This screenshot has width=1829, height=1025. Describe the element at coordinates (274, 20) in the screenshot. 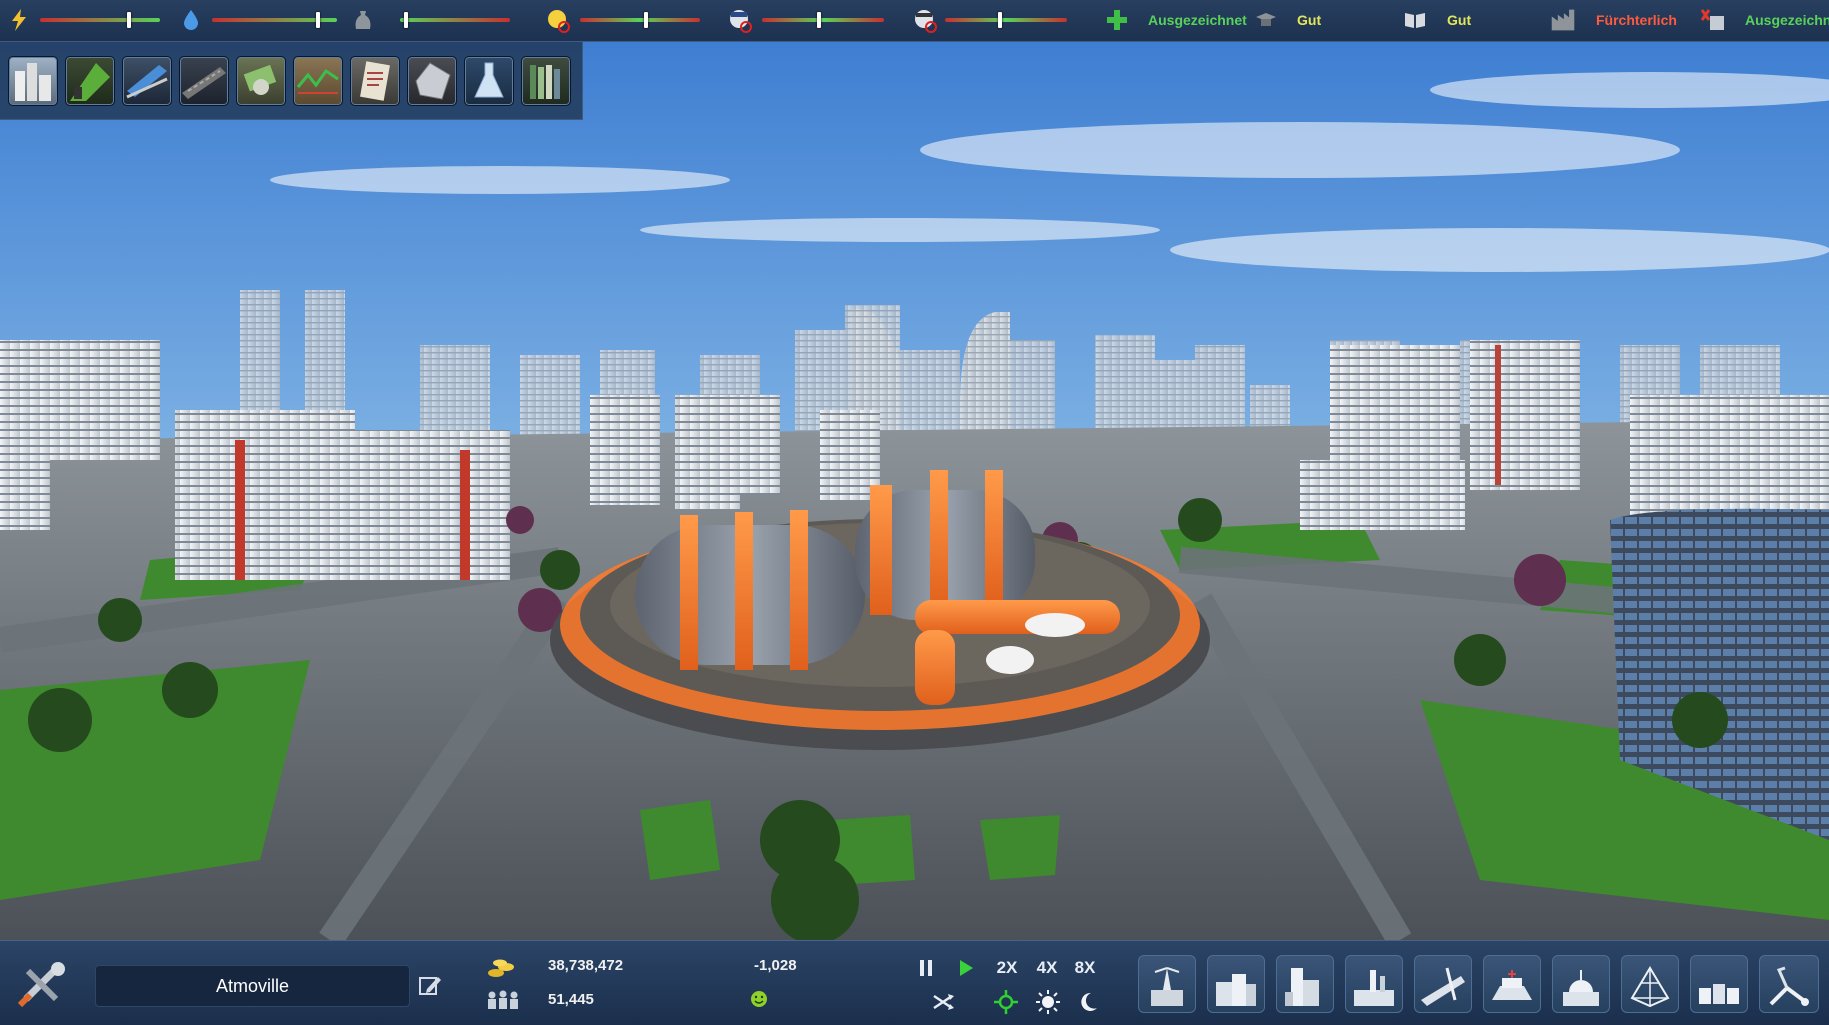

I see `water-slider` at that location.